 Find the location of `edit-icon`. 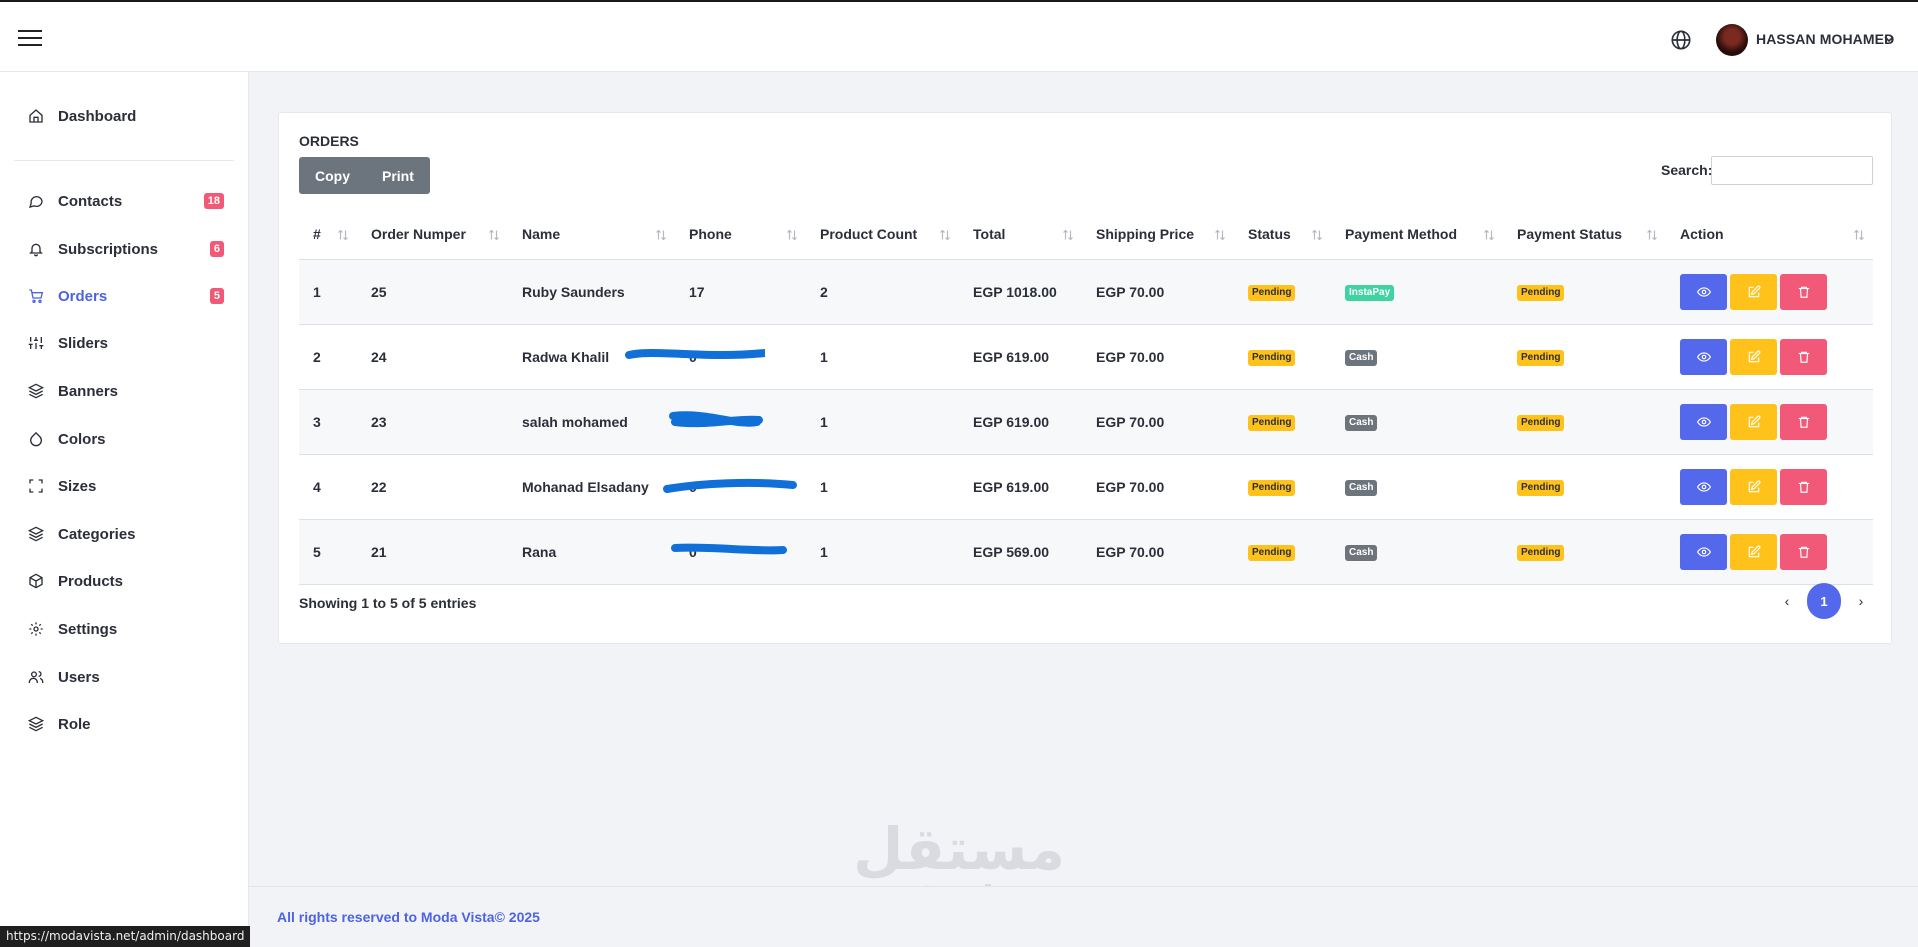

edit-icon is located at coordinates (1754, 356).